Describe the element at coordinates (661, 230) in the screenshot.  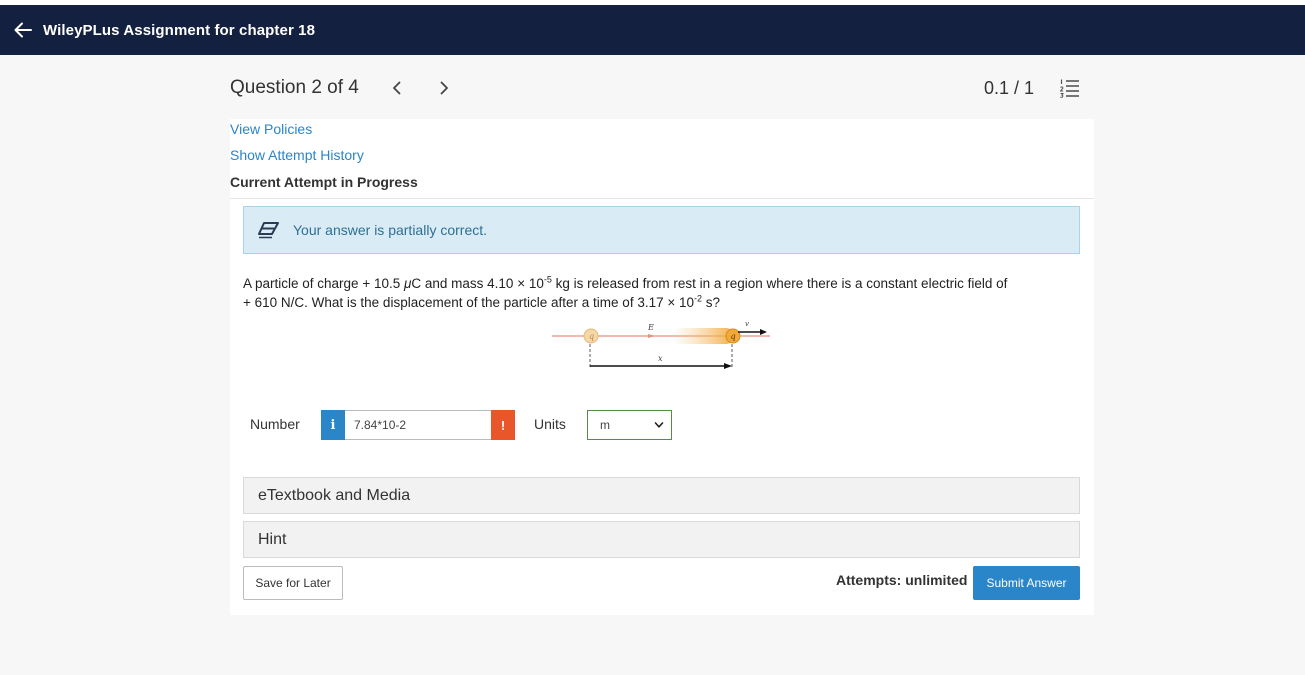
I see `feedback-alert: Your answer is partially correct.` at that location.